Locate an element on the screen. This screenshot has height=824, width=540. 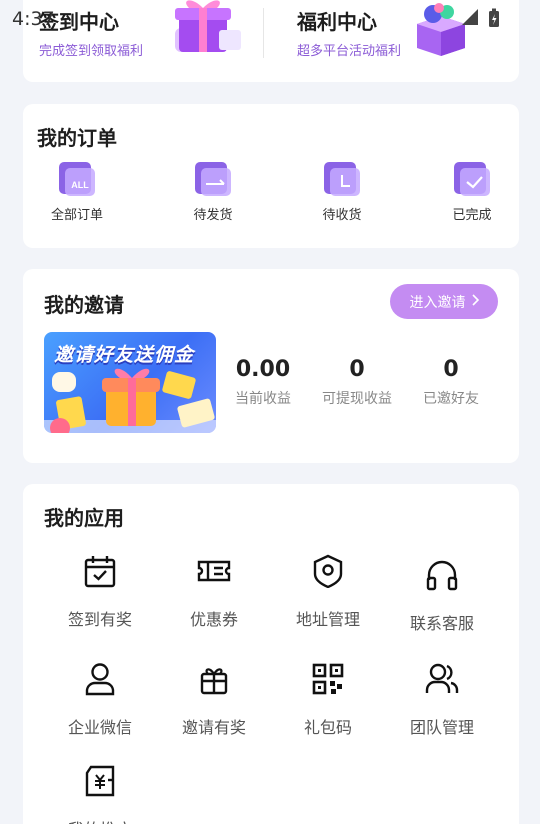
checkin-subtitle: 完成签到领取福利 is located at coordinates (91, 51).